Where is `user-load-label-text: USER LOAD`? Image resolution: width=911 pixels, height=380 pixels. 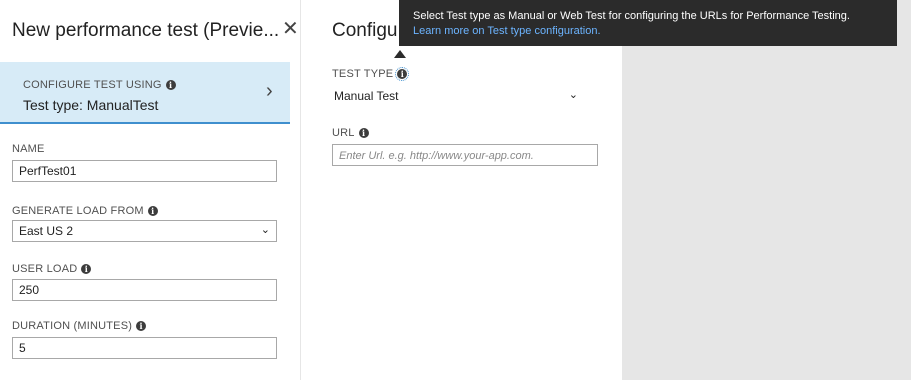
user-load-label-text: USER LOAD is located at coordinates (45, 269).